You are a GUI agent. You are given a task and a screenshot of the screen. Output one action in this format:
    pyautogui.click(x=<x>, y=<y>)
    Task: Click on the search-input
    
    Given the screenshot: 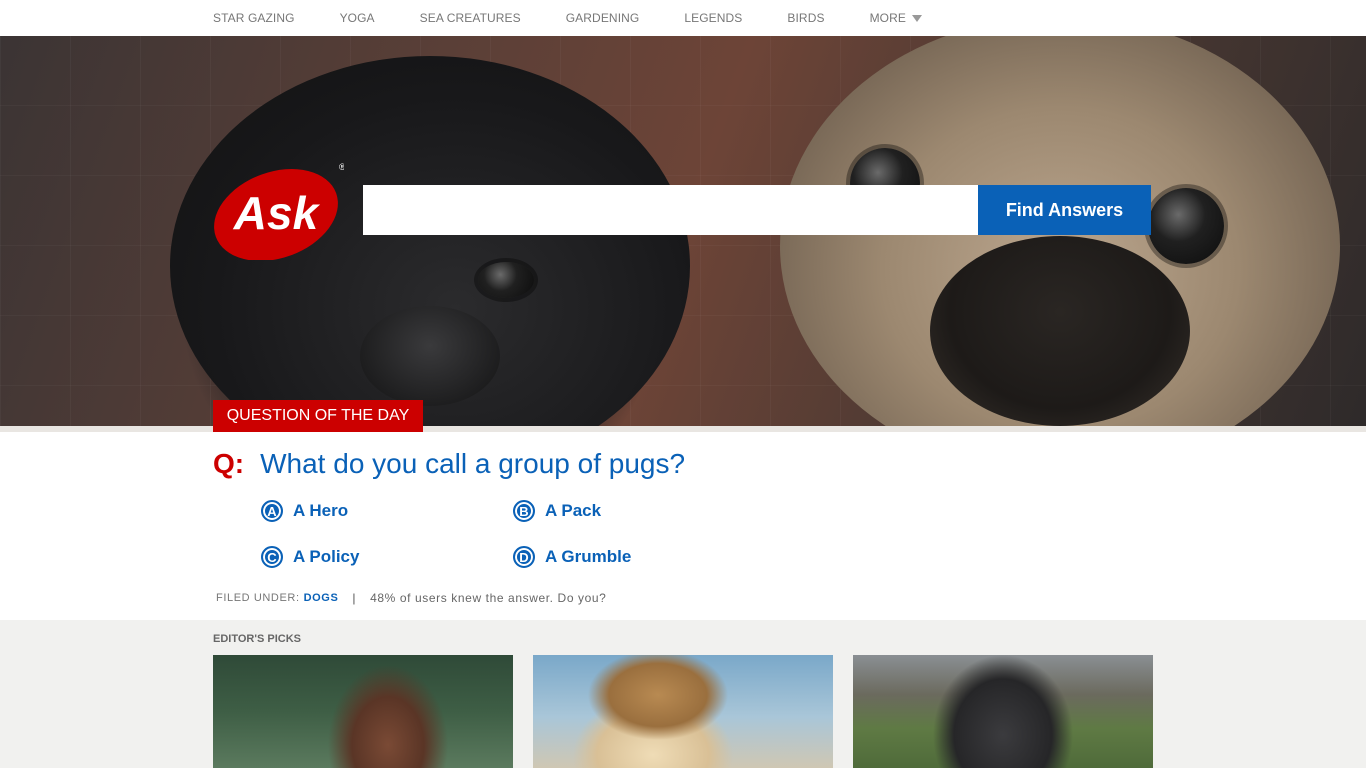 What is the action you would take?
    pyautogui.click(x=670, y=210)
    